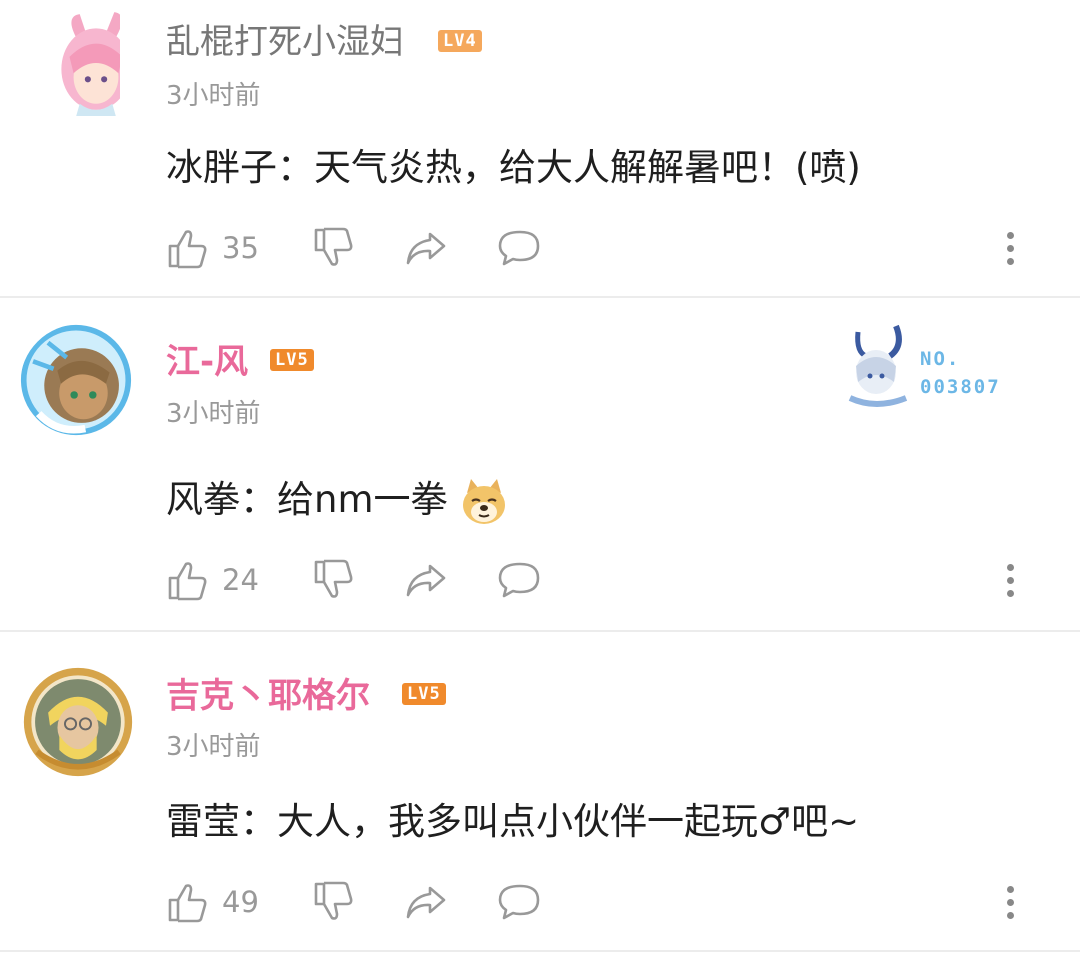 This screenshot has height=963, width=1080. Describe the element at coordinates (240, 902) in the screenshot. I see `like-count: 49` at that location.